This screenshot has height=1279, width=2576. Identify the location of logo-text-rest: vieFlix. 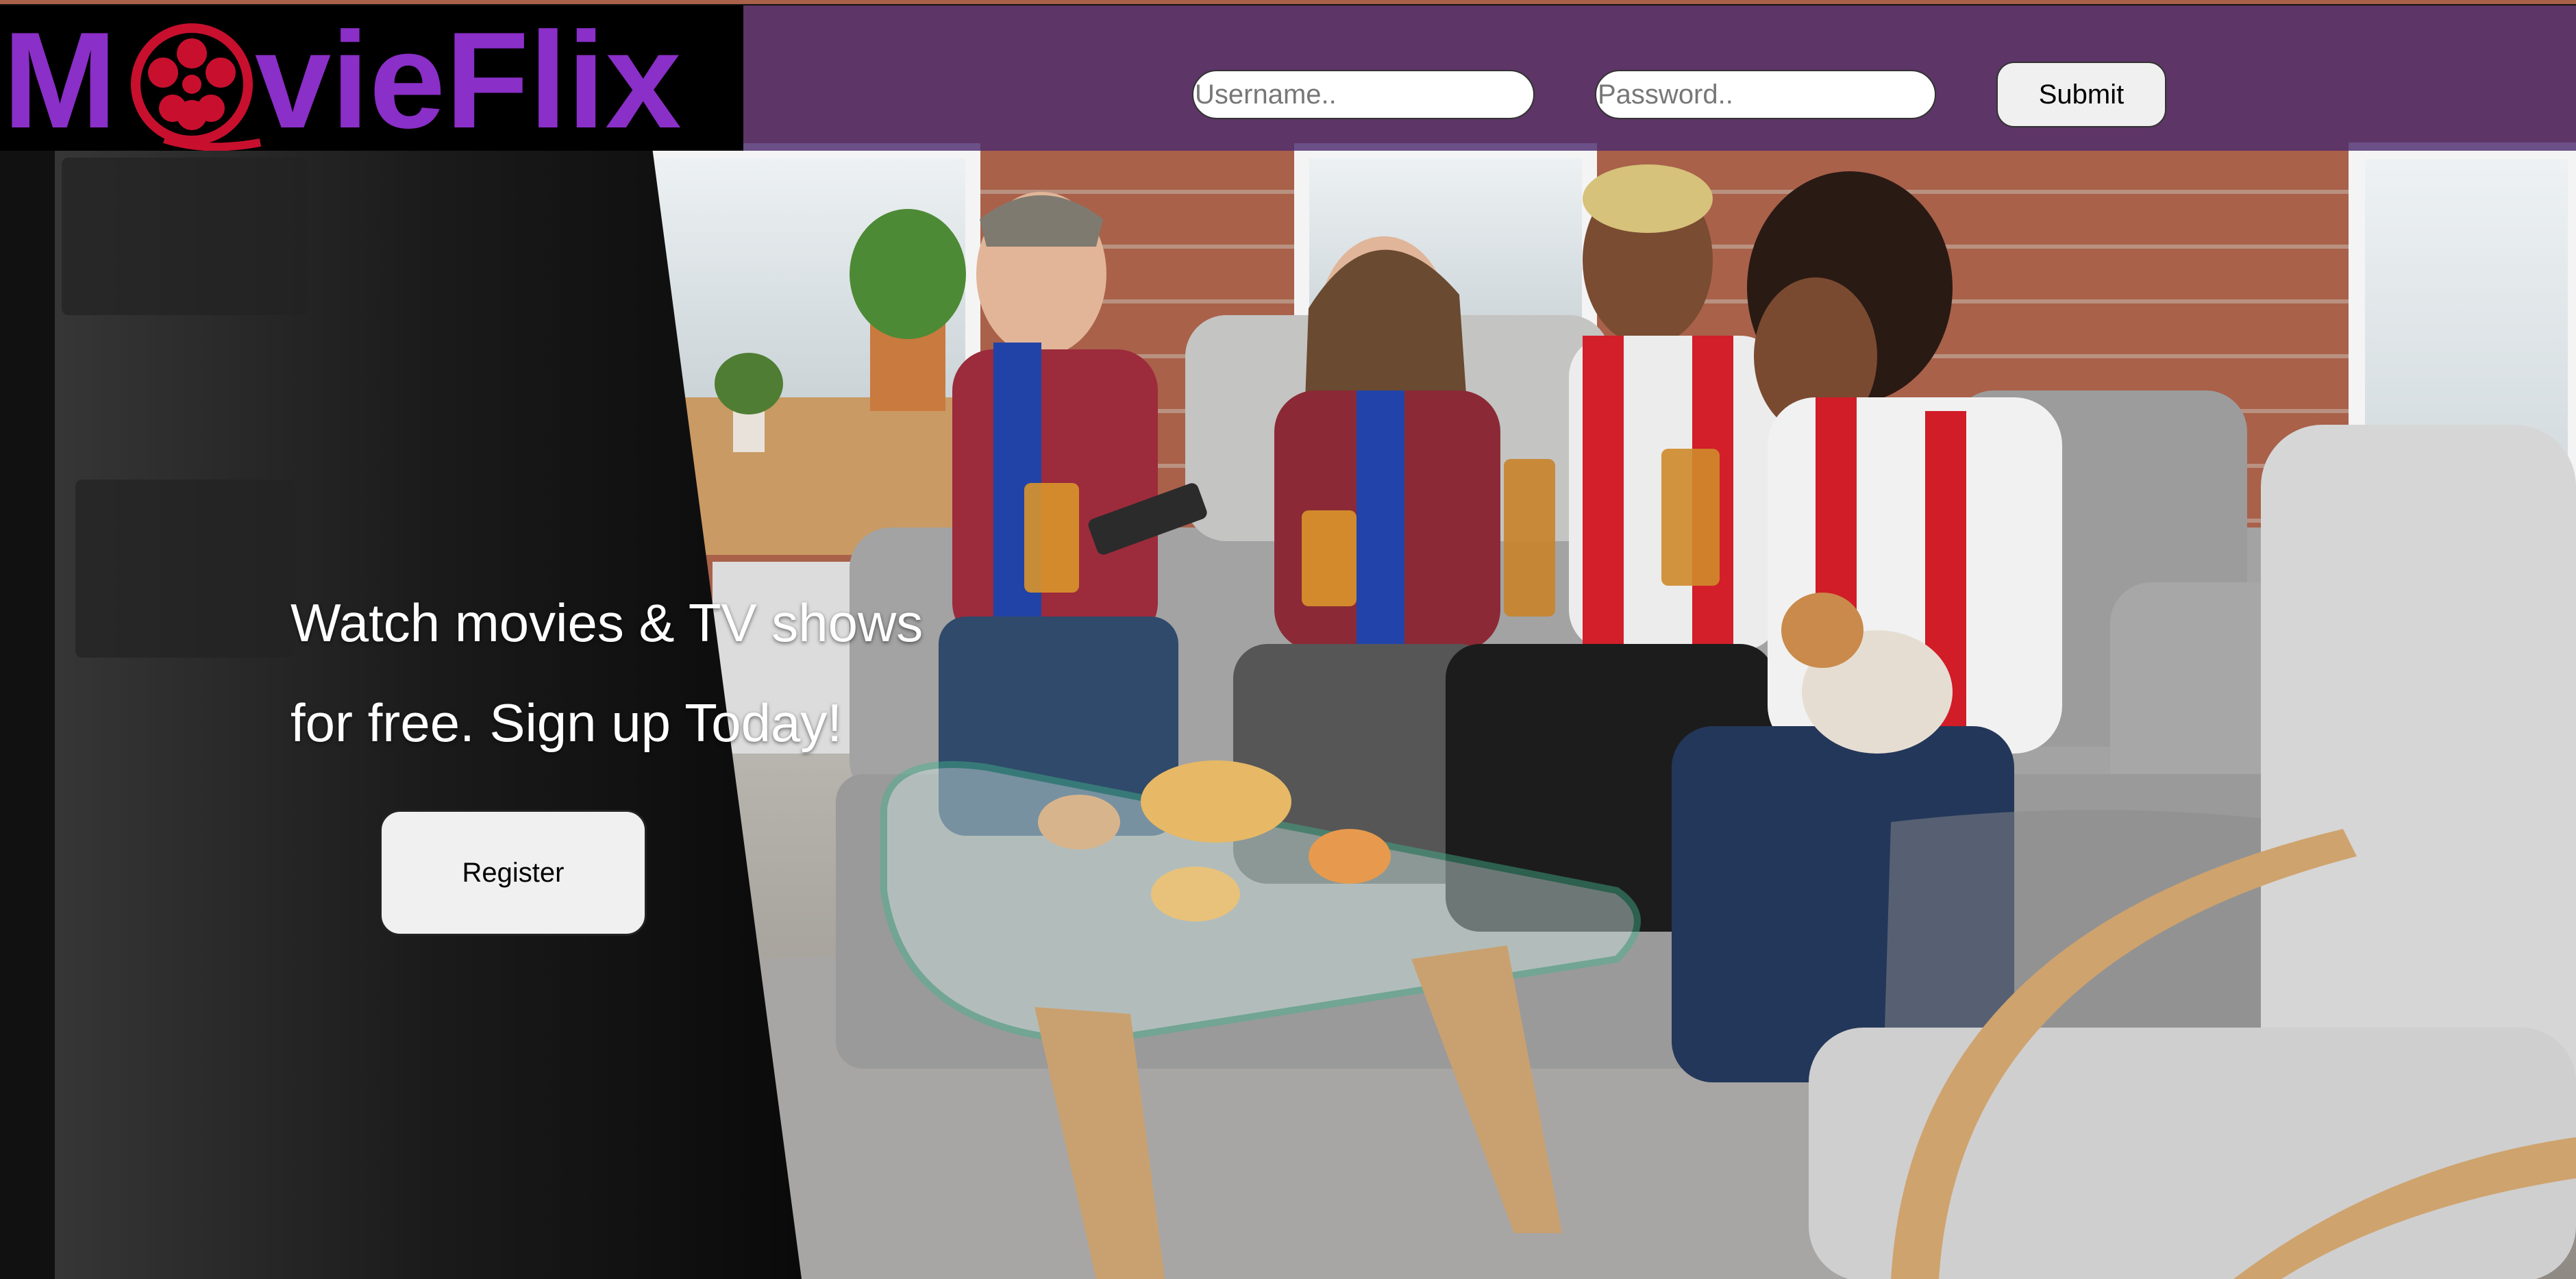
(468, 78).